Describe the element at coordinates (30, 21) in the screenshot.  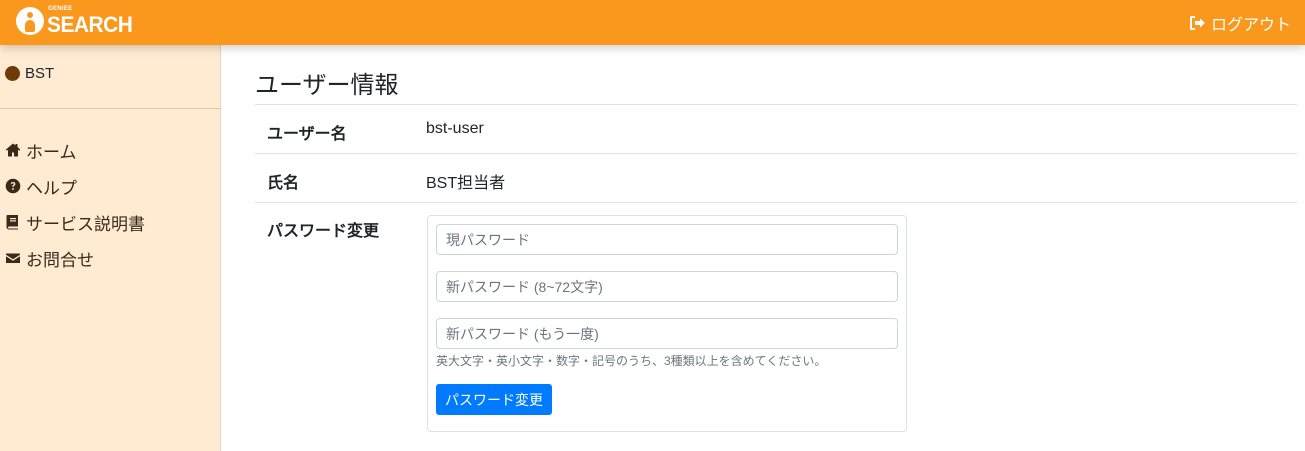
I see `logo-mark-icon` at that location.